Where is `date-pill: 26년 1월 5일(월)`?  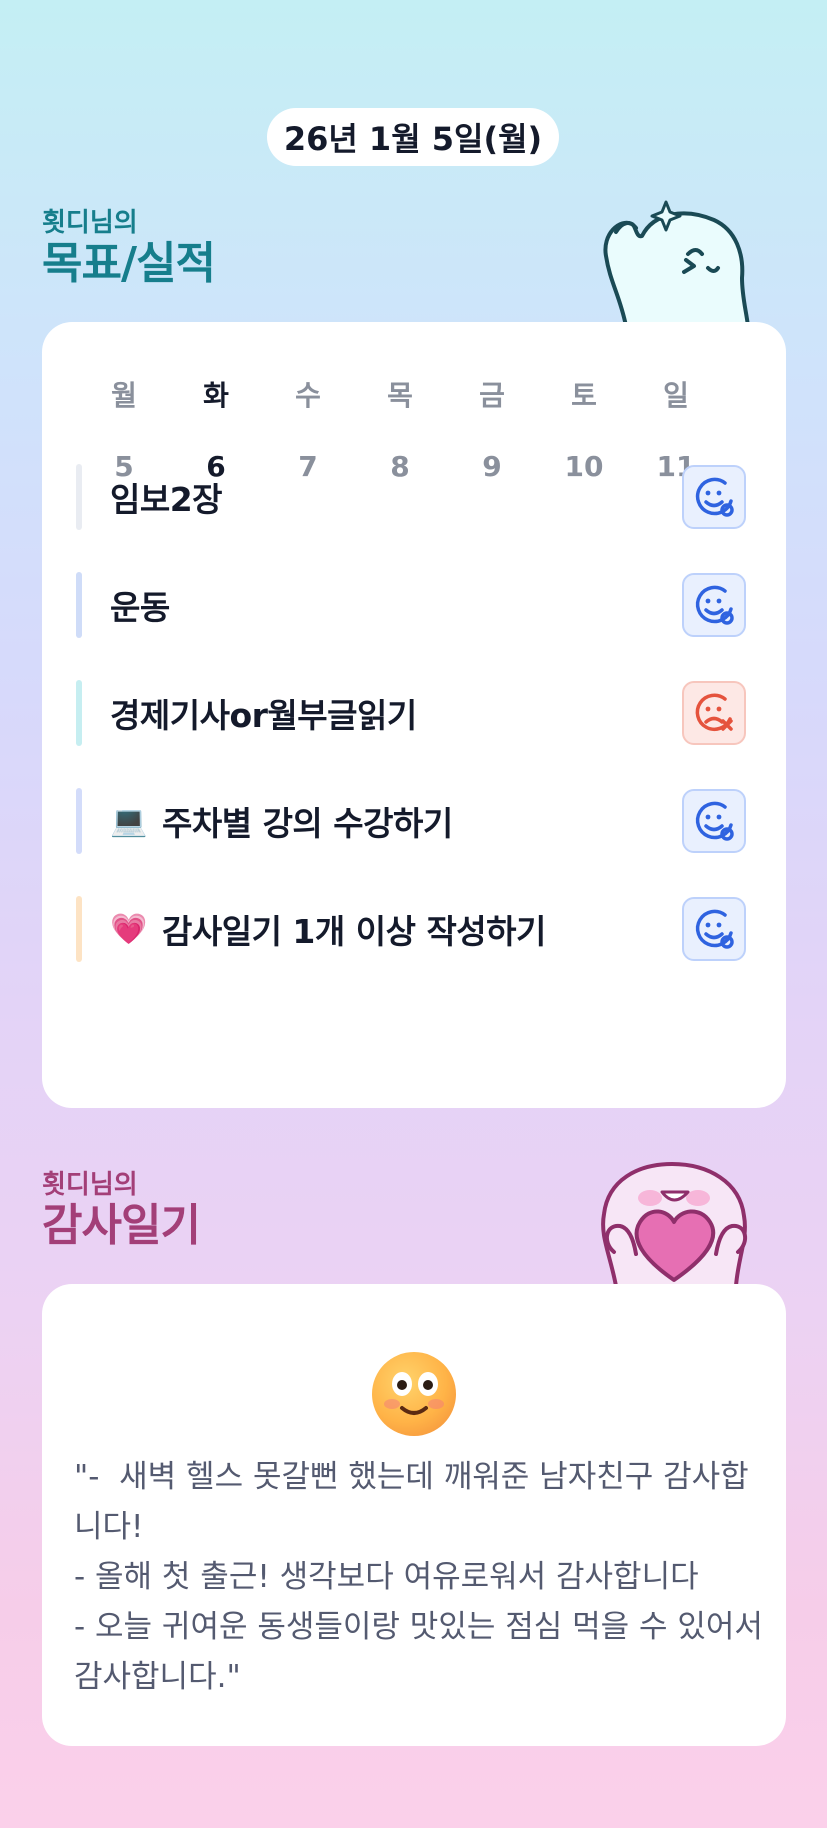 date-pill: 26년 1월 5일(월) is located at coordinates (413, 137).